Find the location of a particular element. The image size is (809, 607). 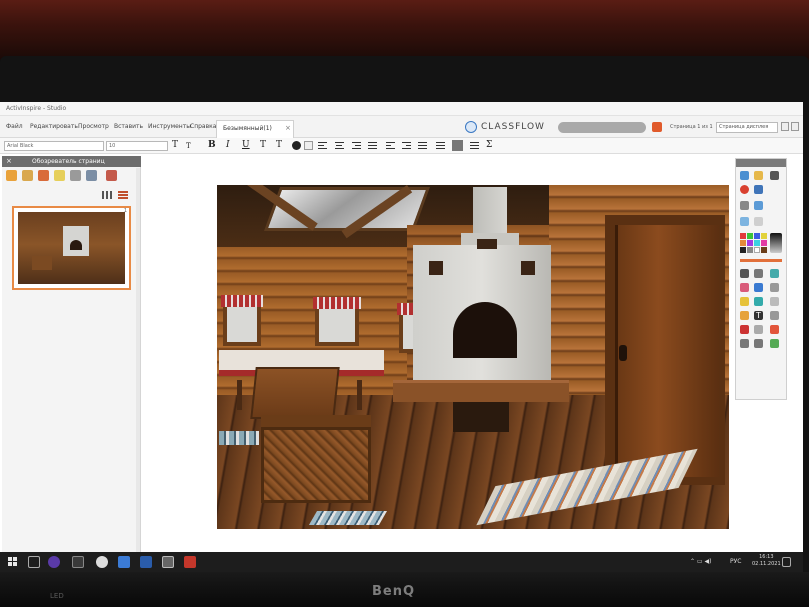

color-swatch-red is located at coordinates (743, 236).